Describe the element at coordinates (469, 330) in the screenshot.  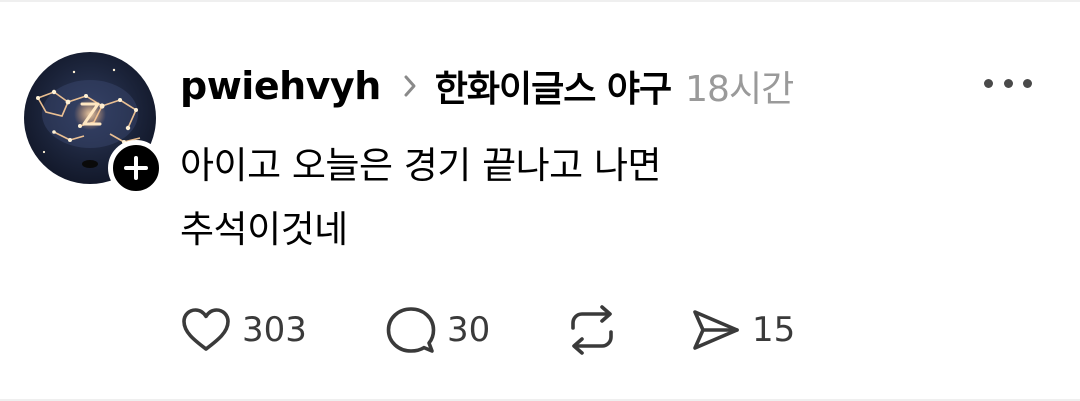
I see `reply-count: 30` at that location.